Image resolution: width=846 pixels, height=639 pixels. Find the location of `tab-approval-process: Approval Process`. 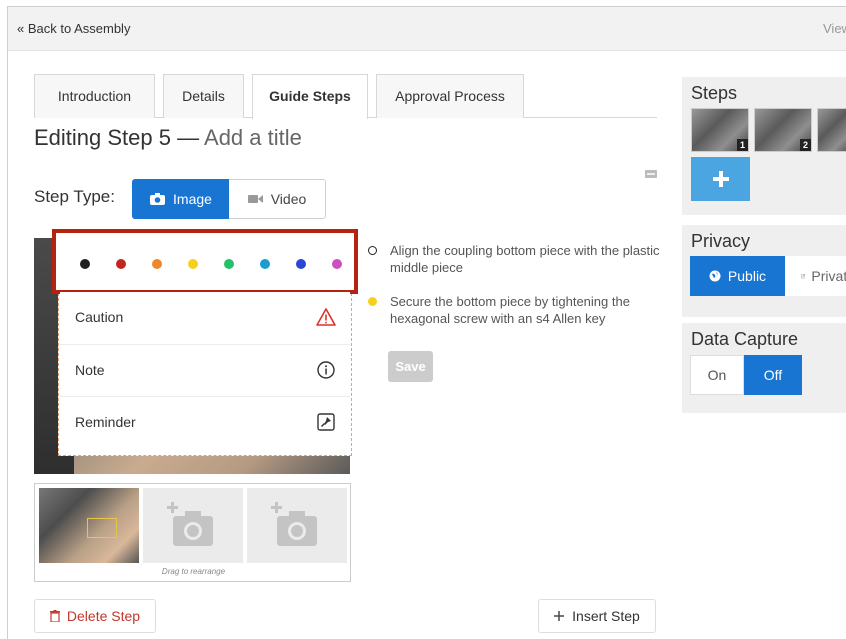

tab-approval-process: Approval Process is located at coordinates (450, 96).